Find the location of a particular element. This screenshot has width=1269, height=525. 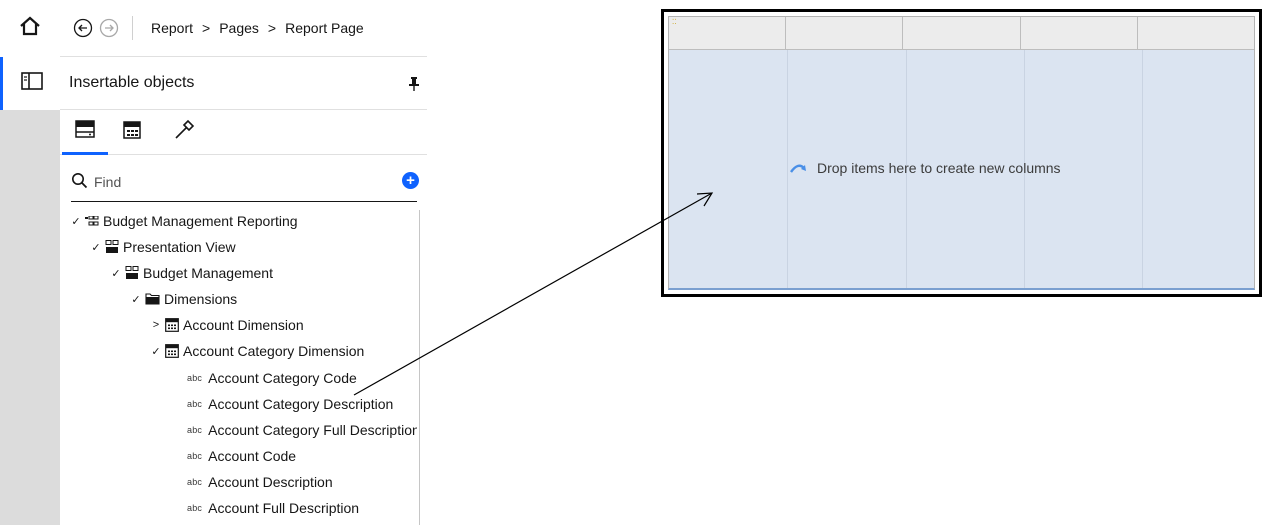

breadcrumb-report-page: Report Page is located at coordinates (324, 28).